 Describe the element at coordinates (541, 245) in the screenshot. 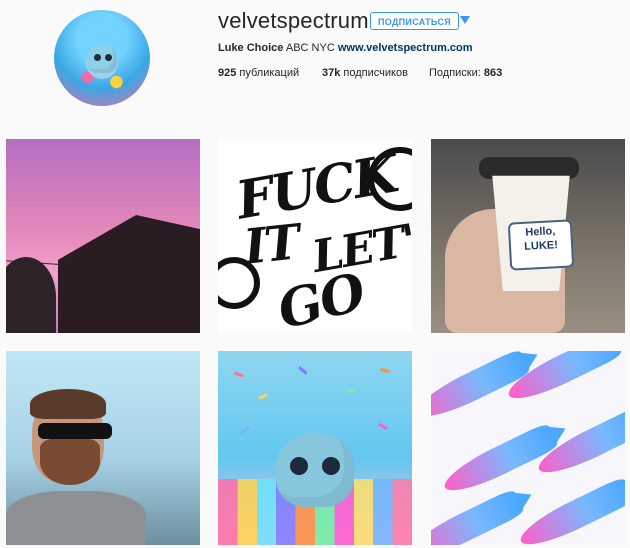

I see `name-tag-sticker: Hello, LUKE!` at that location.